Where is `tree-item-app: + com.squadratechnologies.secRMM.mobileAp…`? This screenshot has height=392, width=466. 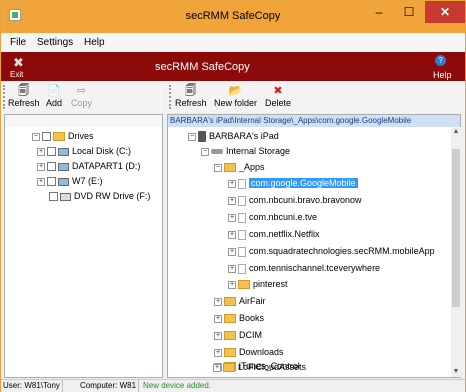 tree-item-app: + com.squadratechnologies.secRMM.mobileAp… is located at coordinates (331, 251).